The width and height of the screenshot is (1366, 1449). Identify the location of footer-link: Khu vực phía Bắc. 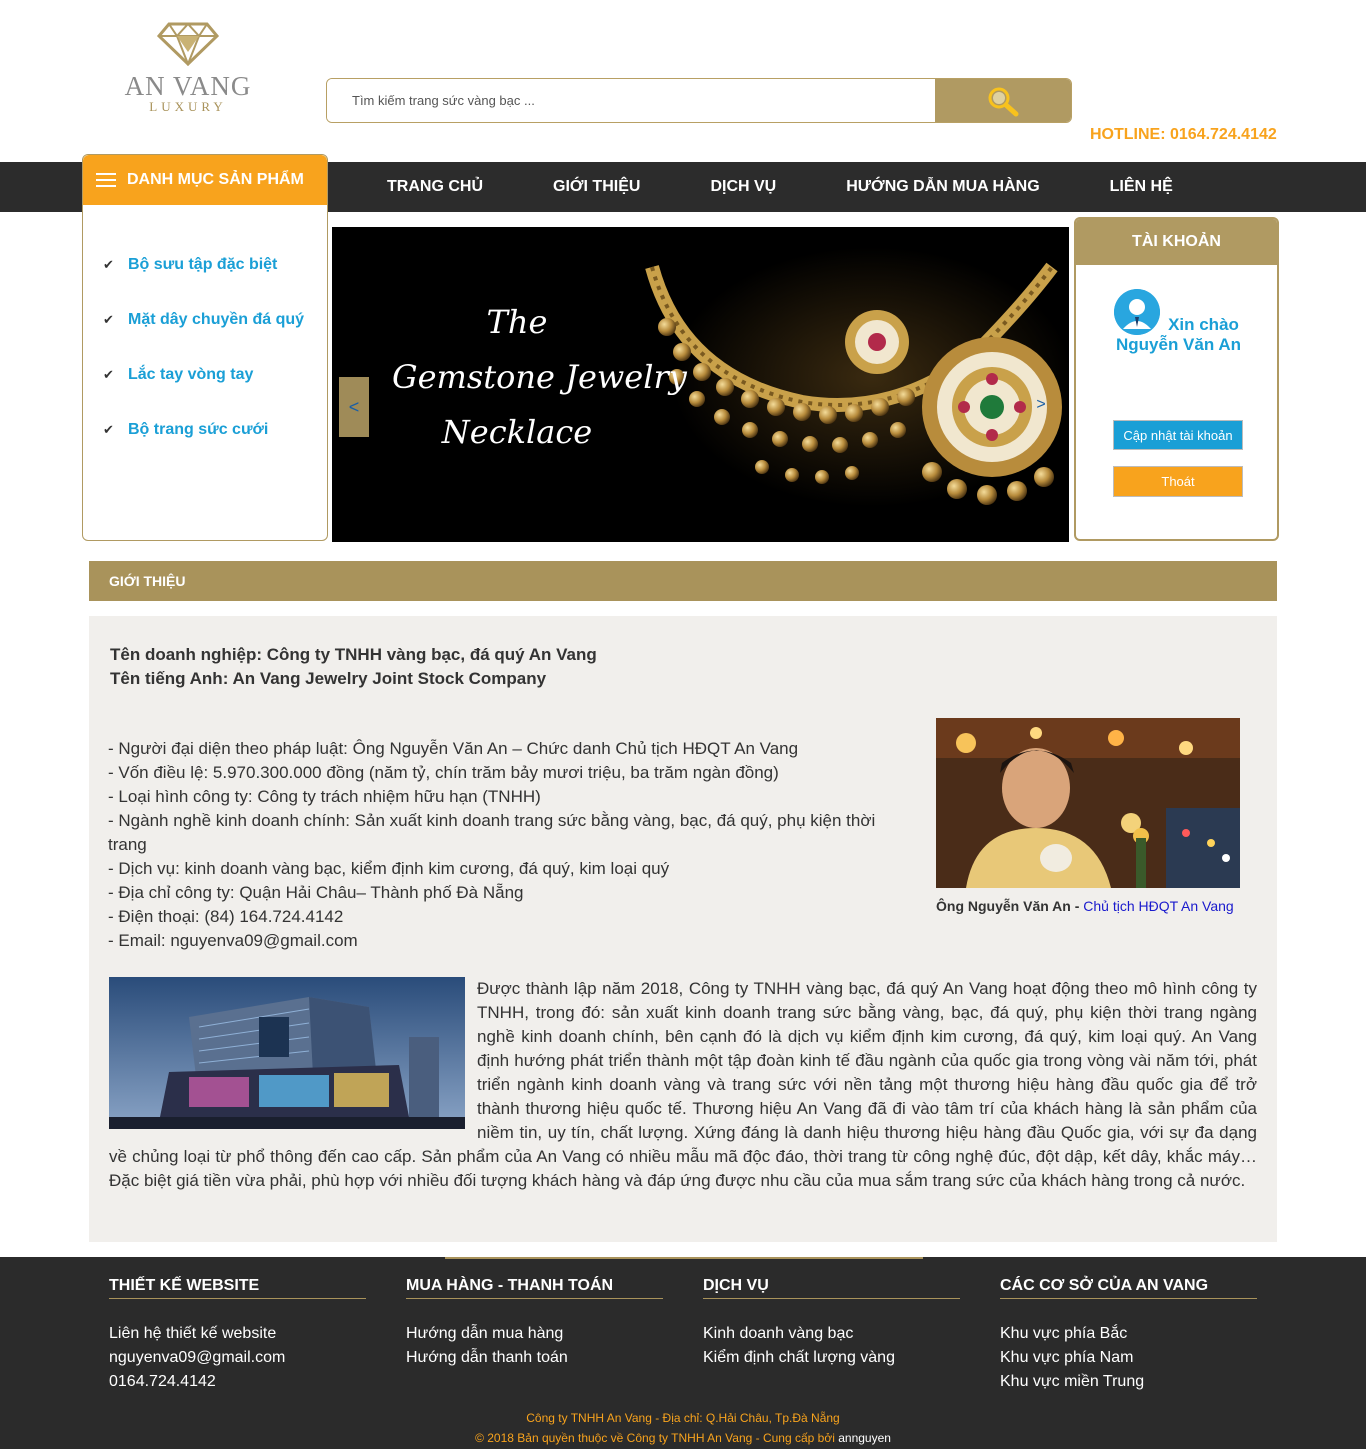
(1128, 1334).